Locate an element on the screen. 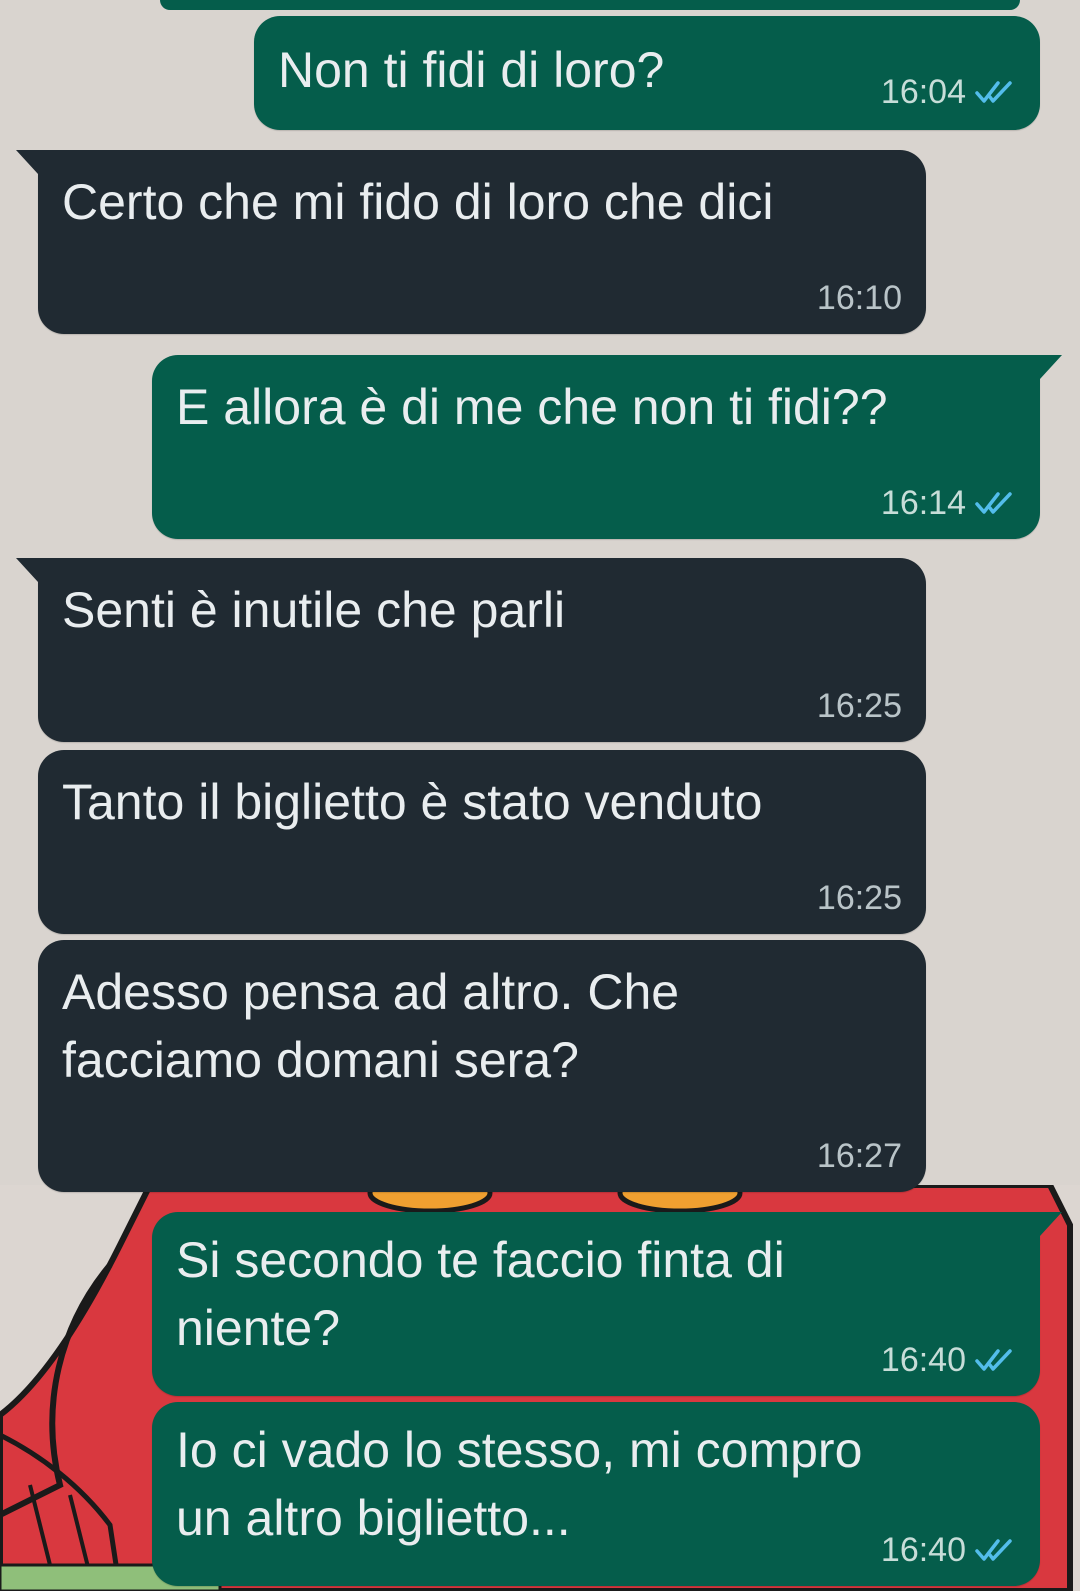 The image size is (1080, 1591). message-meta: 16:14 is located at coordinates (948, 503).